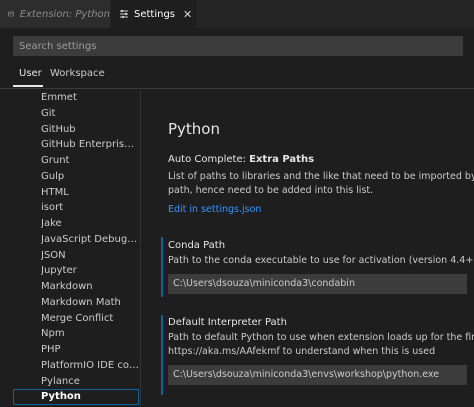 Image resolution: width=474 pixels, height=407 pixels. I want to click on setting-title-conda-path: Conda Path, so click(197, 245).